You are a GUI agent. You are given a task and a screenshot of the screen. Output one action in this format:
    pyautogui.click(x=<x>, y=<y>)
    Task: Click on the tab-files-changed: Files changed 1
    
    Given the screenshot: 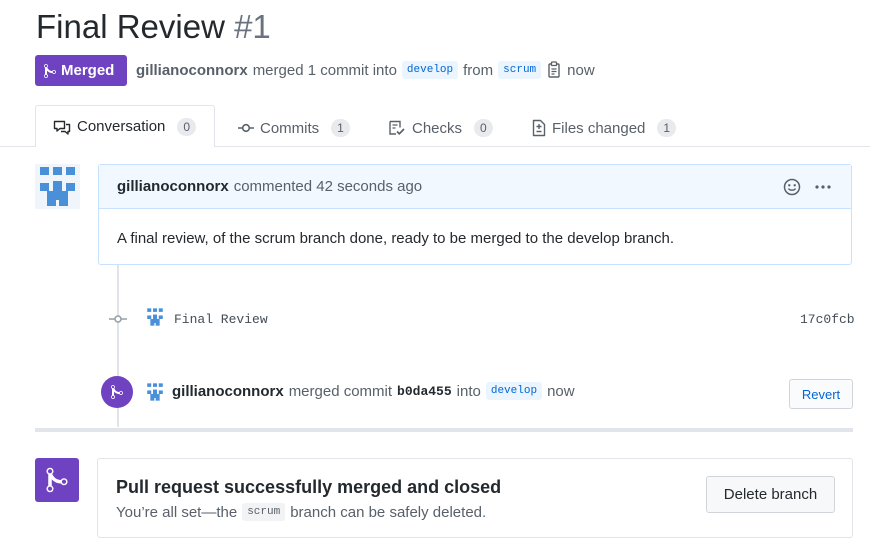 What is the action you would take?
    pyautogui.click(x=604, y=128)
    